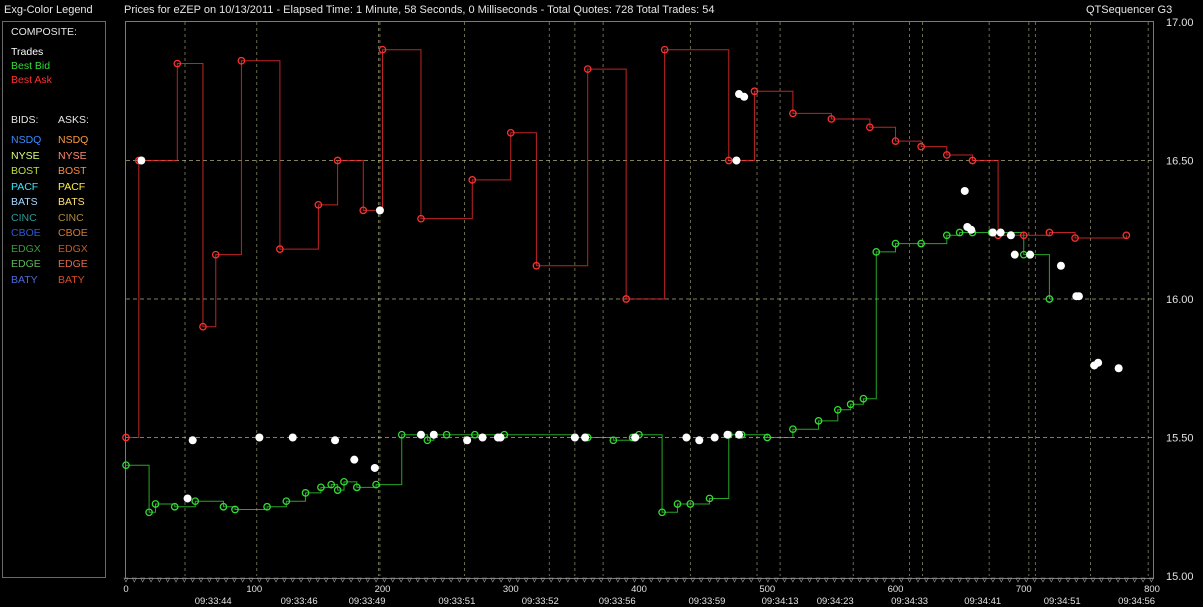 Image resolution: width=1203 pixels, height=607 pixels. What do you see at coordinates (639, 589) in the screenshot?
I see `x-tick-label: 400` at bounding box center [639, 589].